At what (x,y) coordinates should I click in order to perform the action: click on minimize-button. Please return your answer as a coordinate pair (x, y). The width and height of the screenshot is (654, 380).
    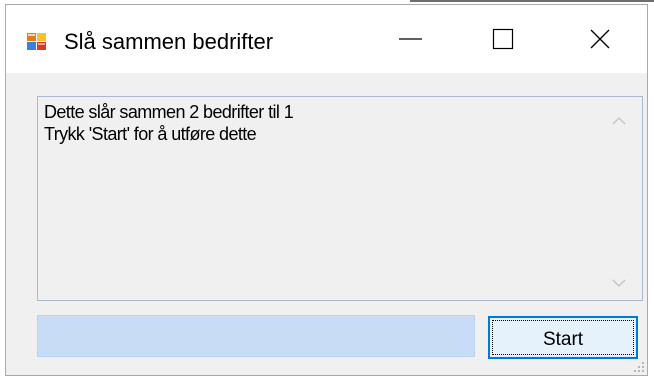
    Looking at the image, I should click on (411, 39).